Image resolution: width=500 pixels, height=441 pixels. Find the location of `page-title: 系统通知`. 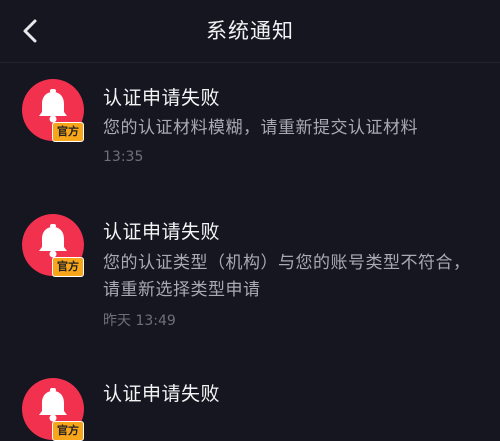

page-title: 系统通知 is located at coordinates (250, 31).